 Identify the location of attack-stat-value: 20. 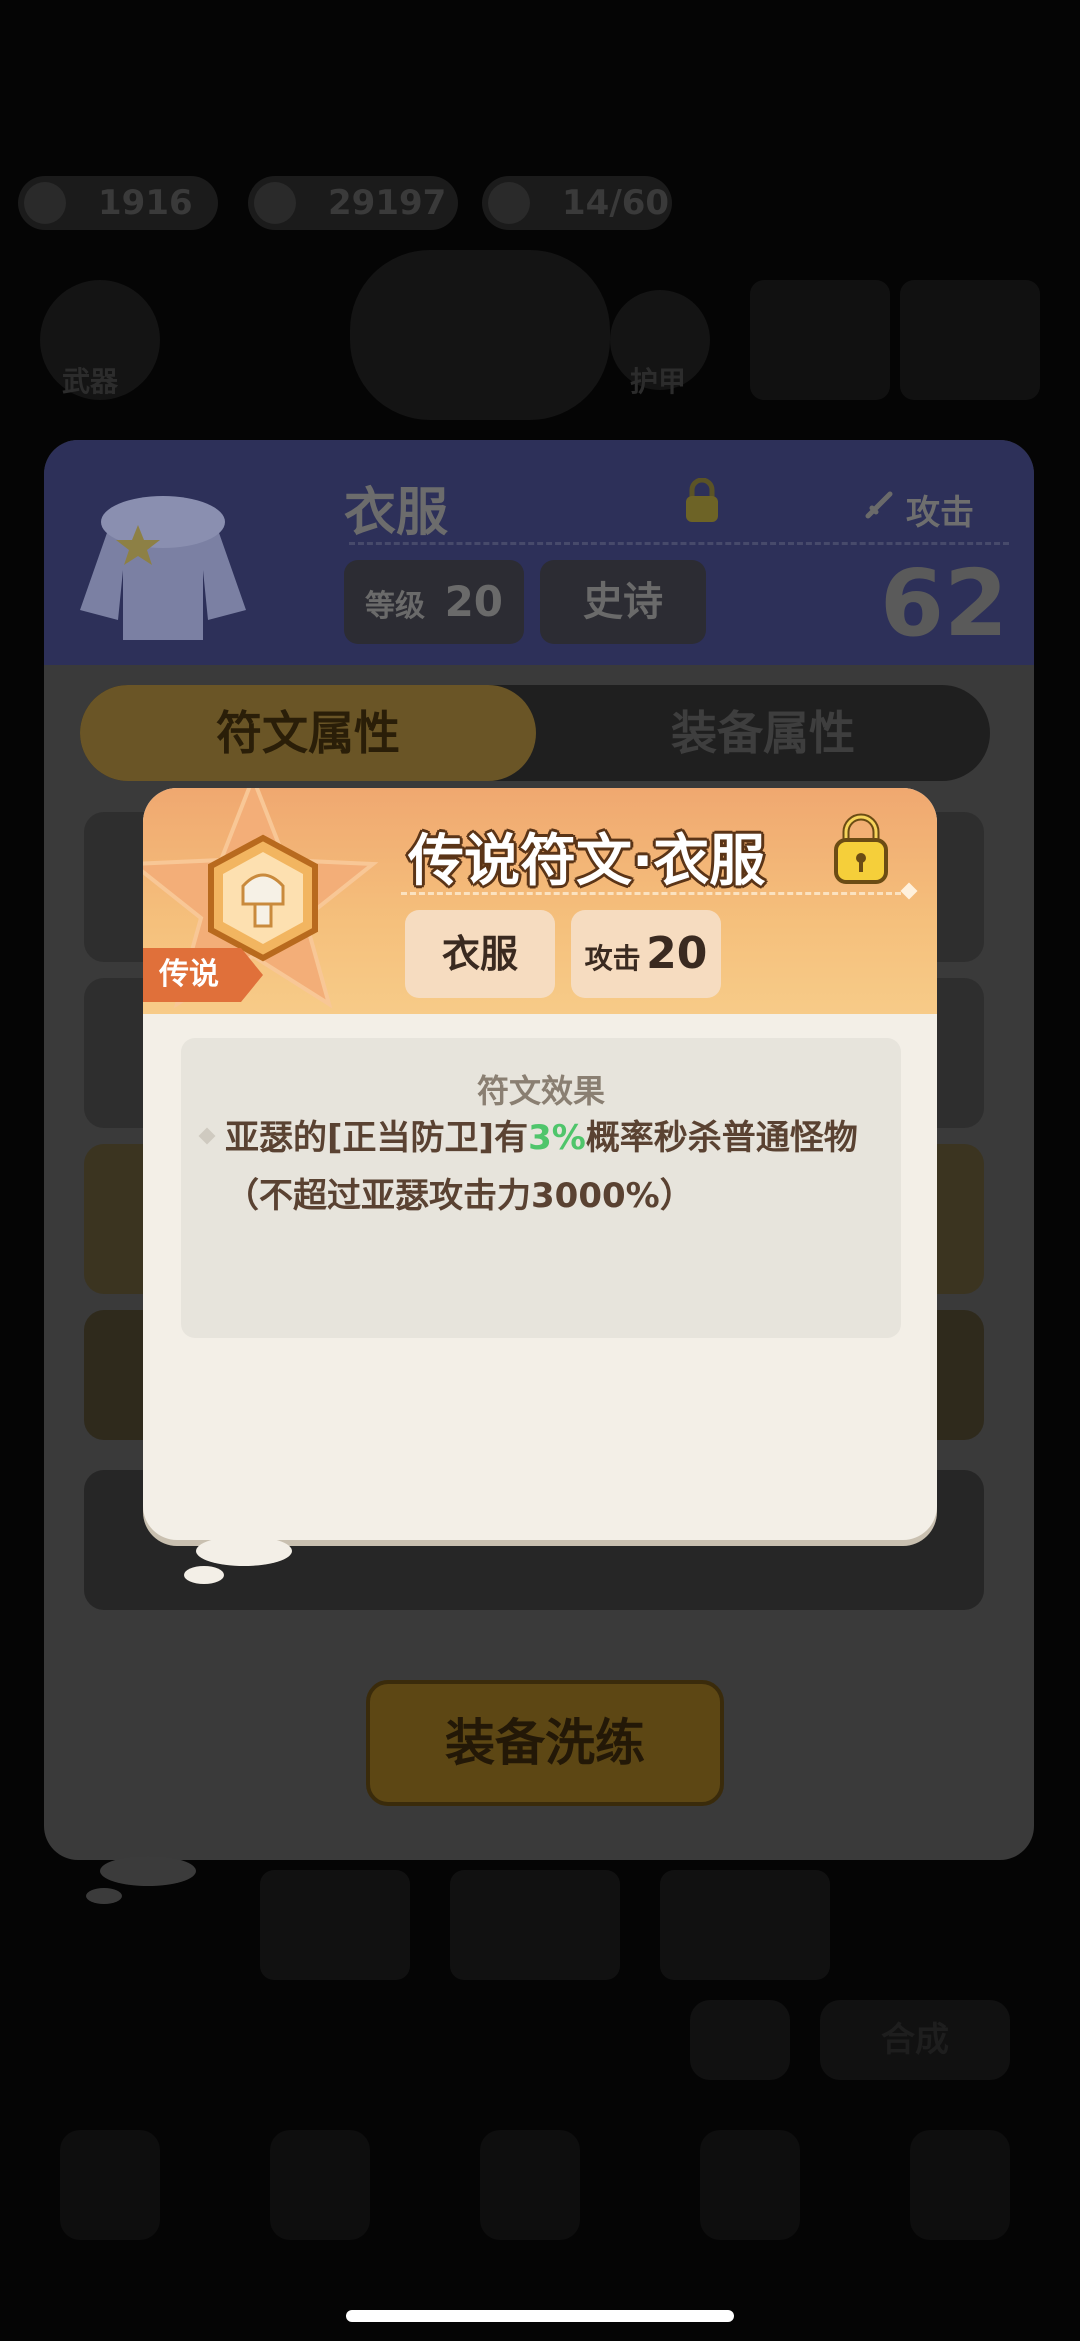
(677, 953).